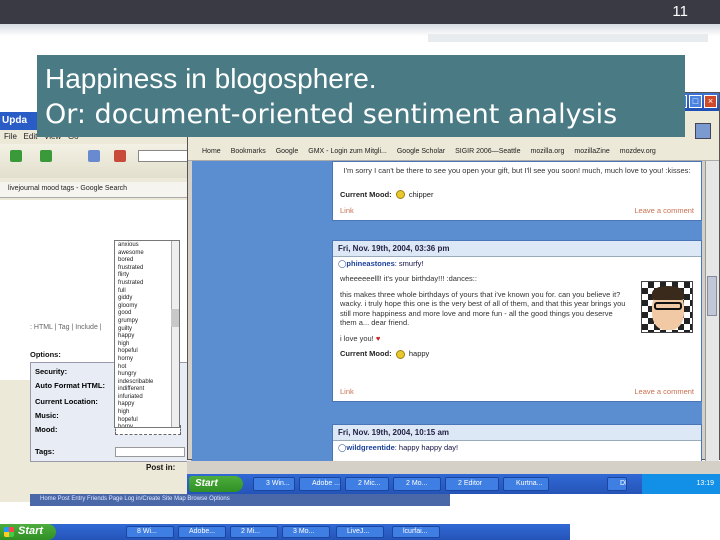 The width and height of the screenshot is (720, 540). Describe the element at coordinates (46, 156) in the screenshot. I see `forward-icon` at that location.